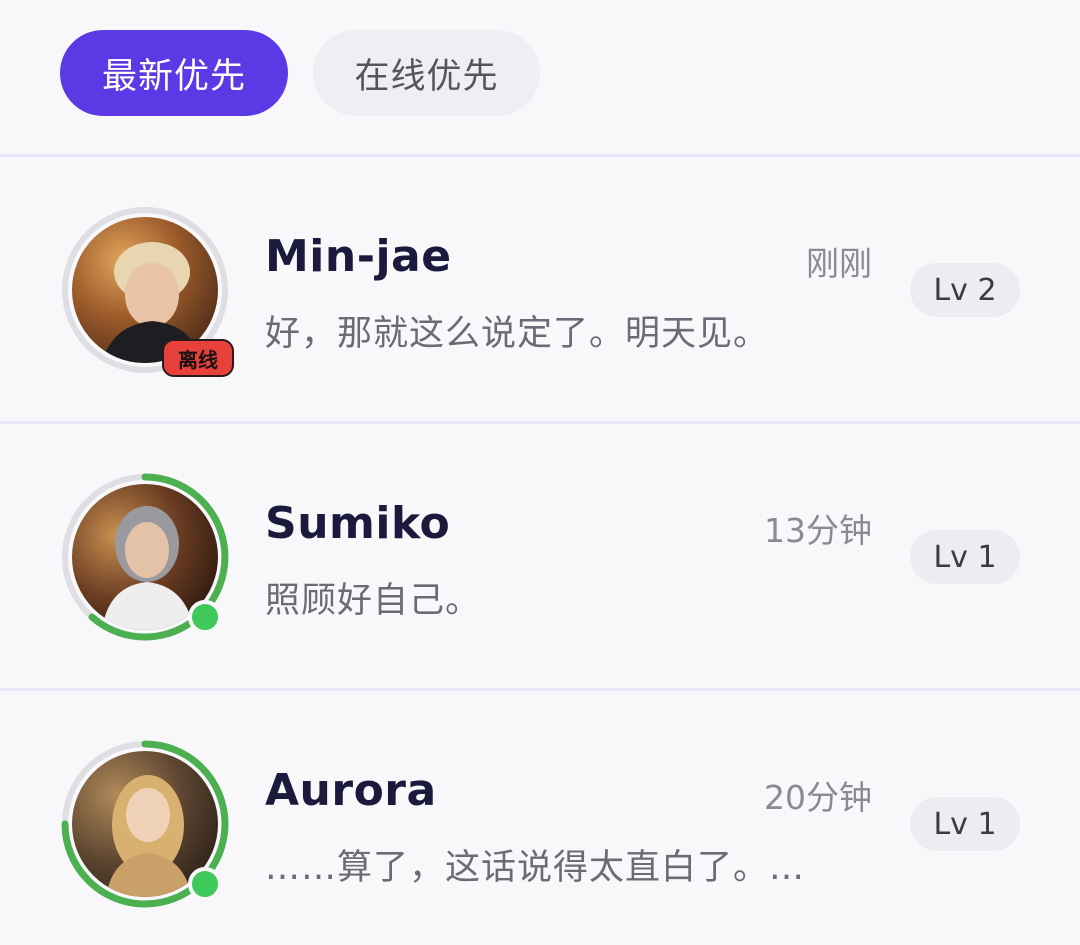 The image size is (1080, 945). Describe the element at coordinates (818, 530) in the screenshot. I see `timestamp: 13分钟` at that location.